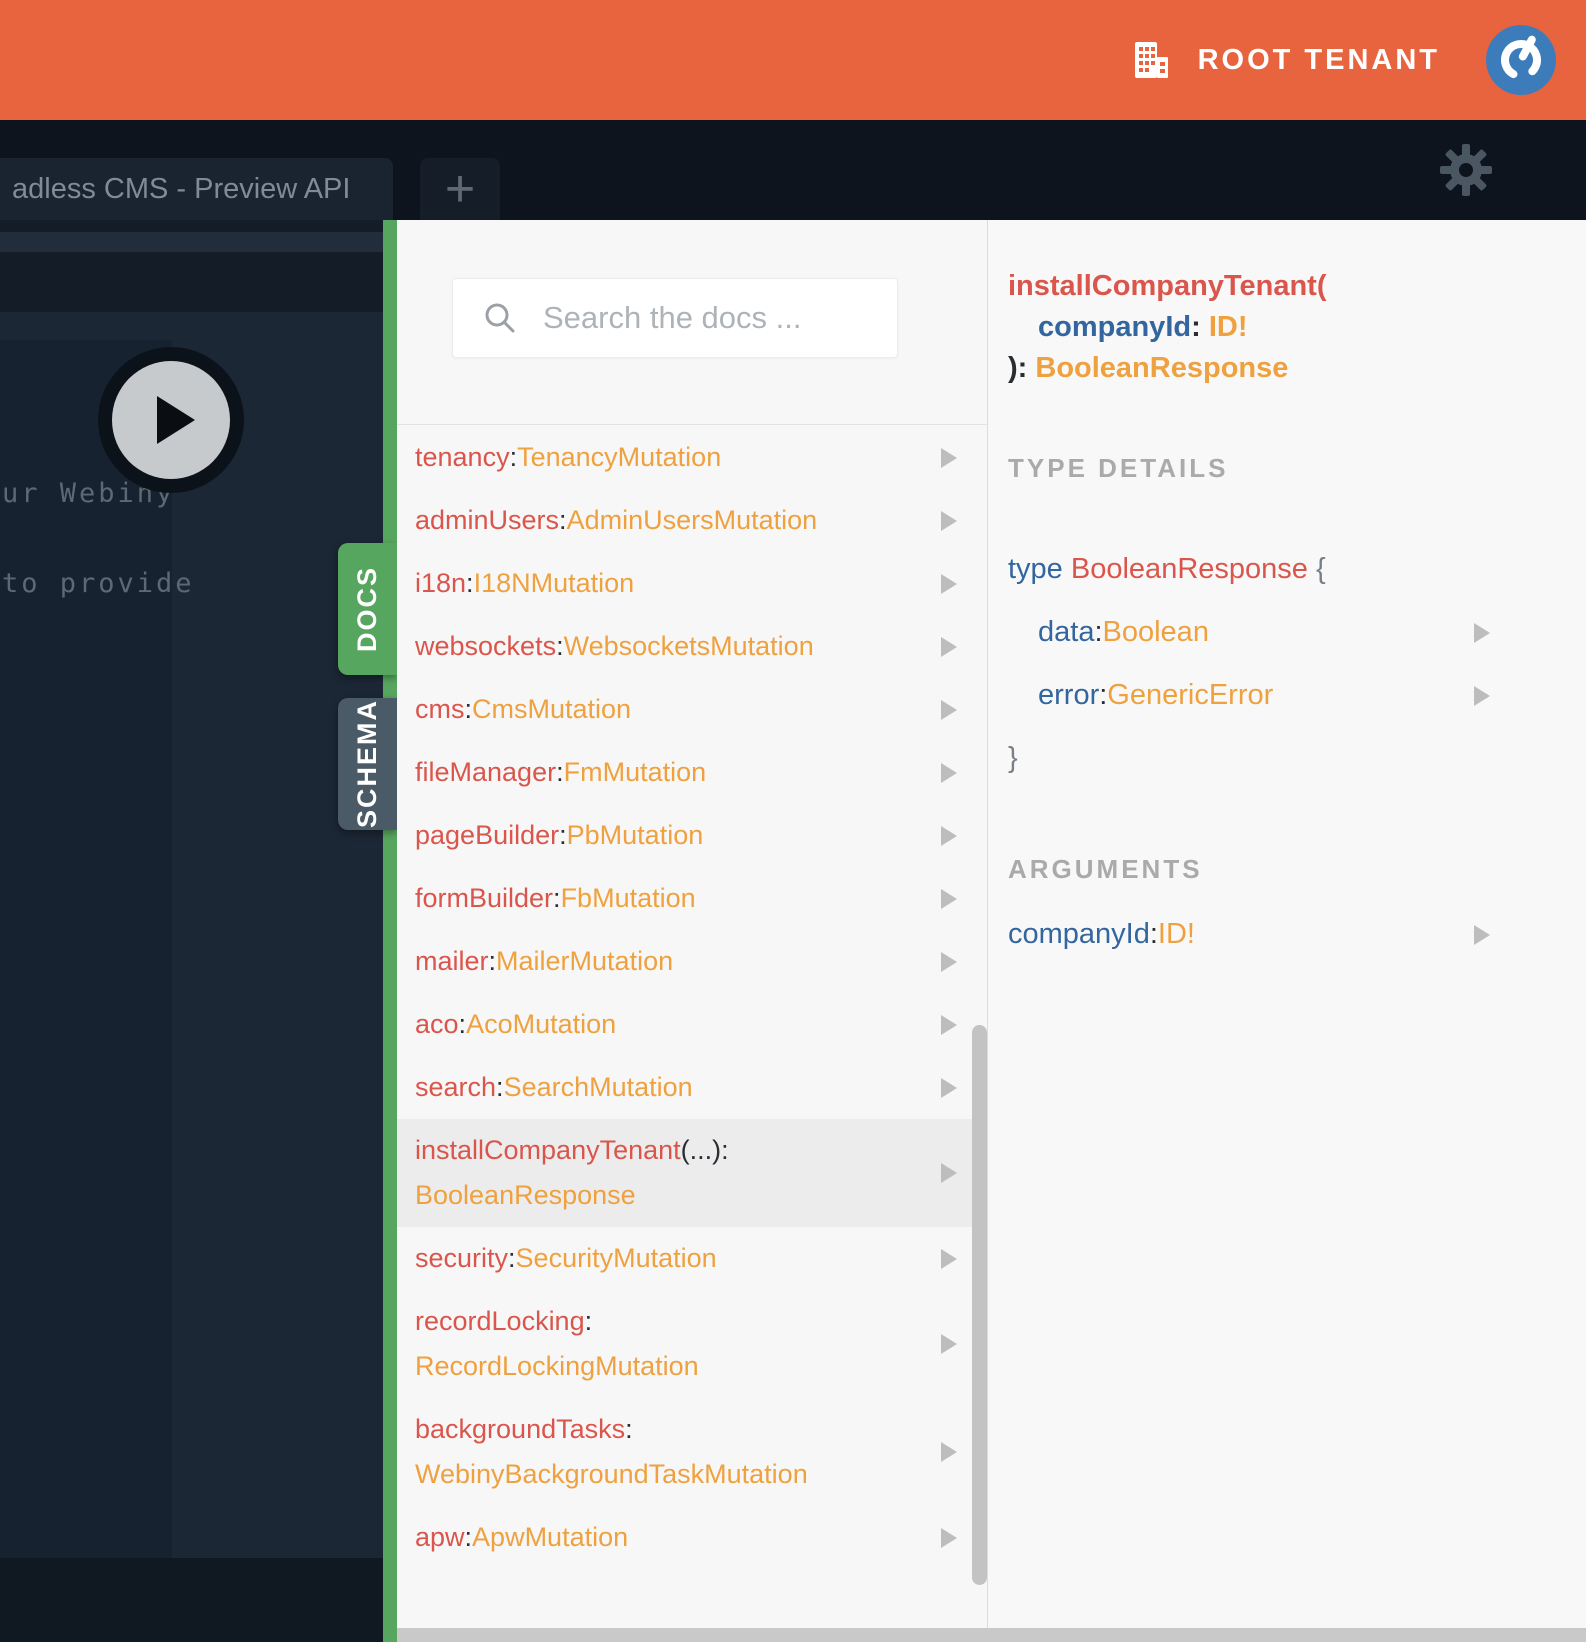 Image resolution: width=1586 pixels, height=1642 pixels. What do you see at coordinates (487, 520) in the screenshot?
I see `doc-item-field: adminUsers` at bounding box center [487, 520].